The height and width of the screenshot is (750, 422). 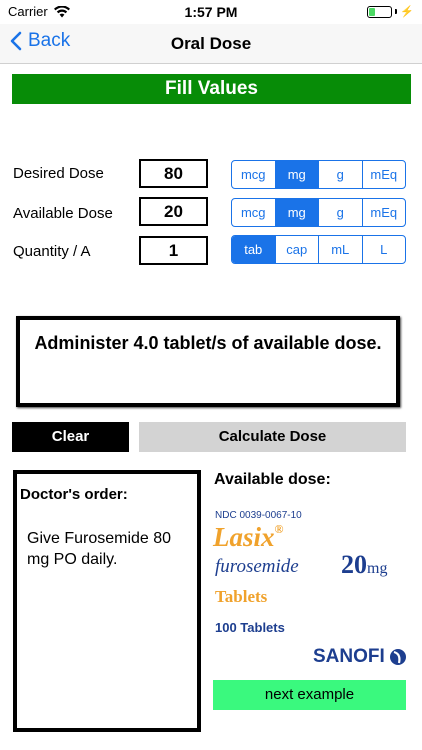 I want to click on quantity-input: 1, so click(x=173, y=250).